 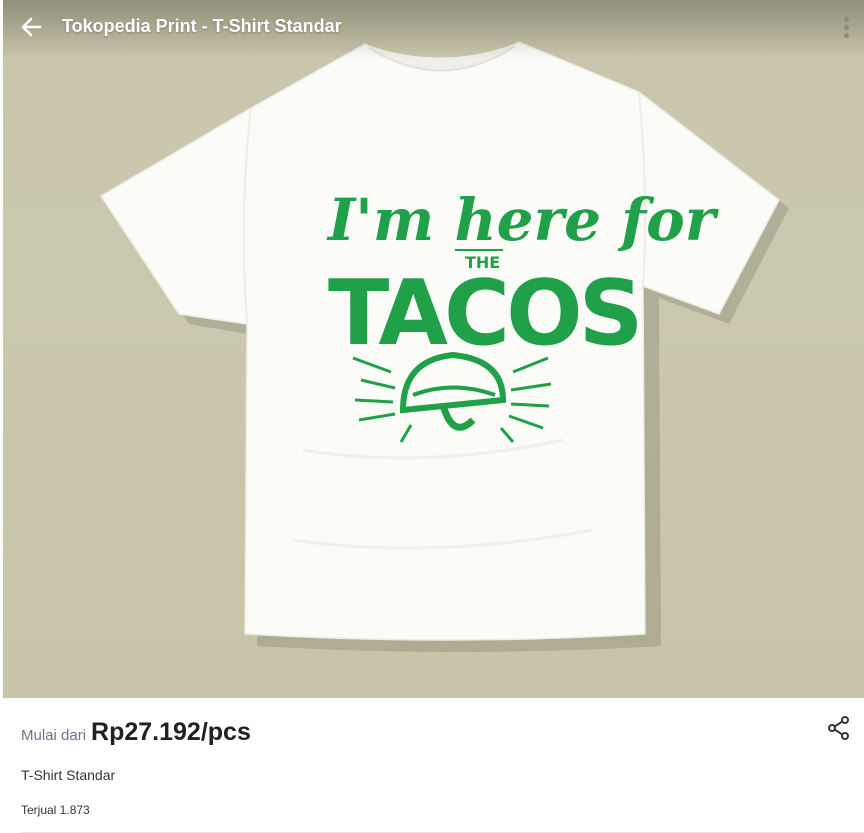 What do you see at coordinates (432, 27) in the screenshot?
I see `top-bar: Tokopedia Print - T-Shirt Standar` at bounding box center [432, 27].